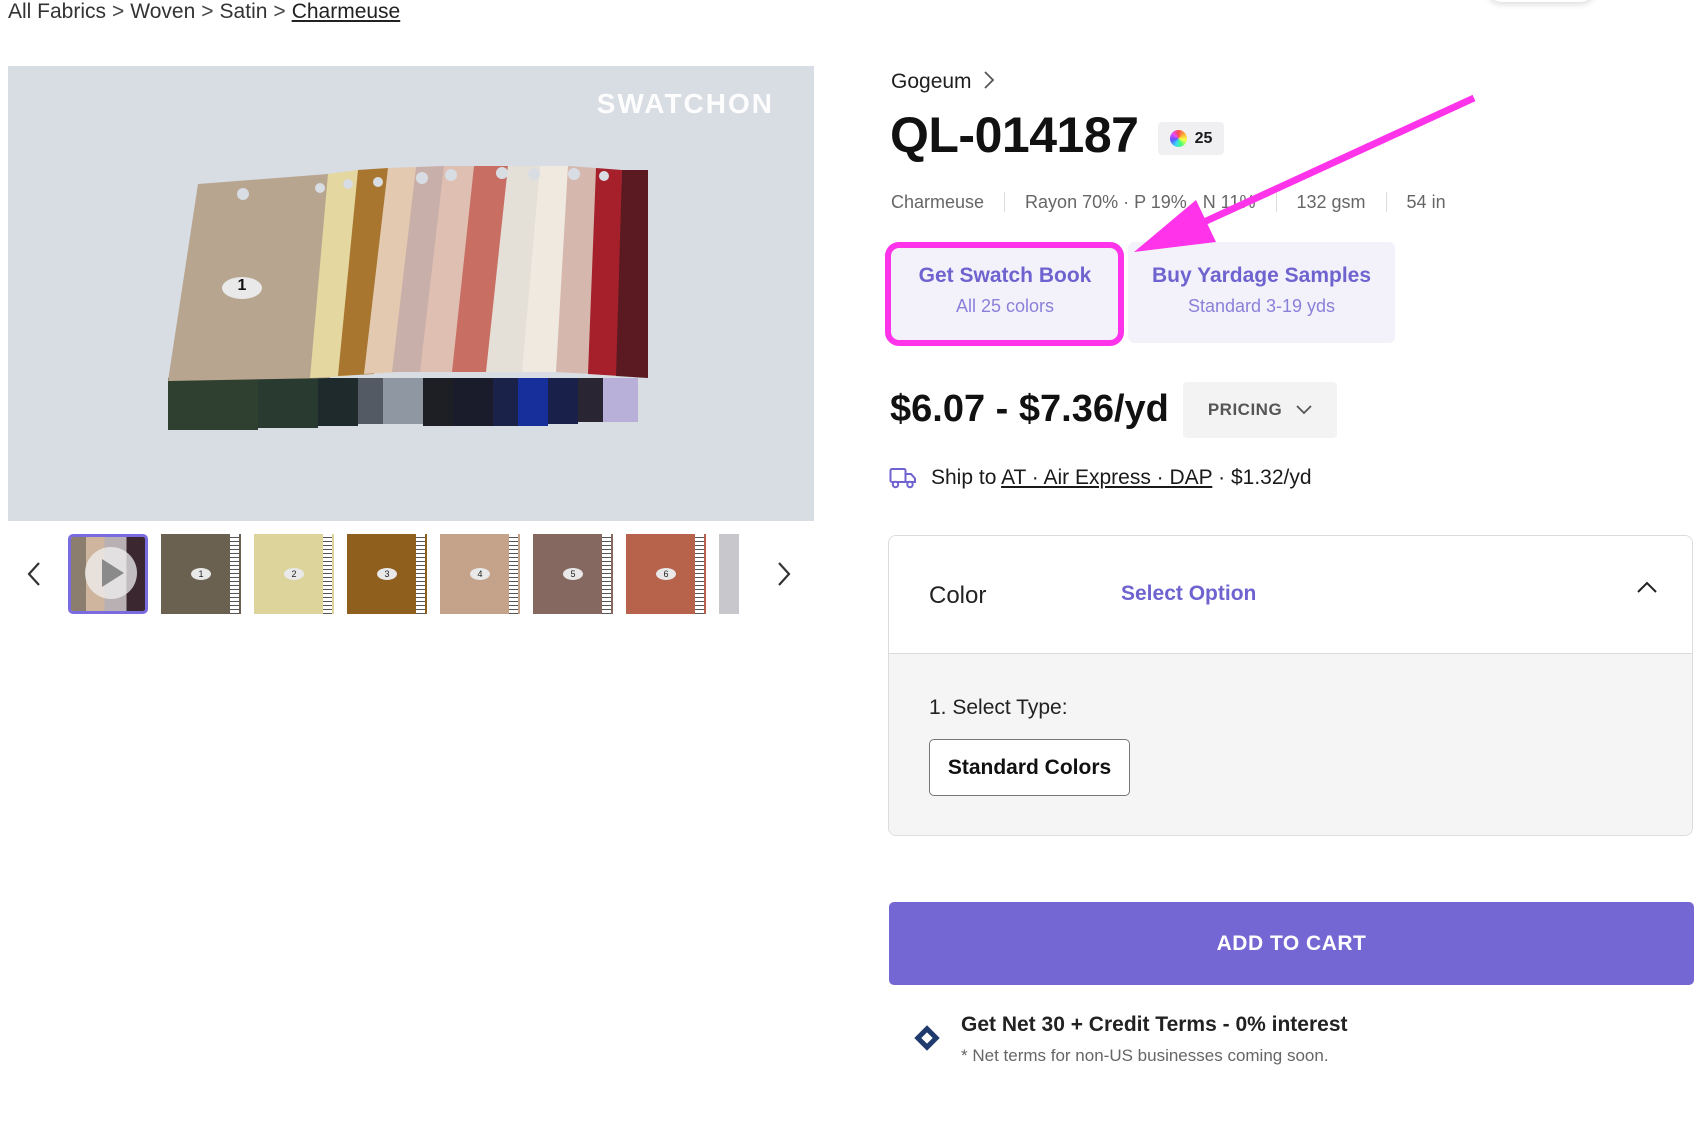 The width and height of the screenshot is (1708, 1126). I want to click on thumbnail-number: 6, so click(666, 574).